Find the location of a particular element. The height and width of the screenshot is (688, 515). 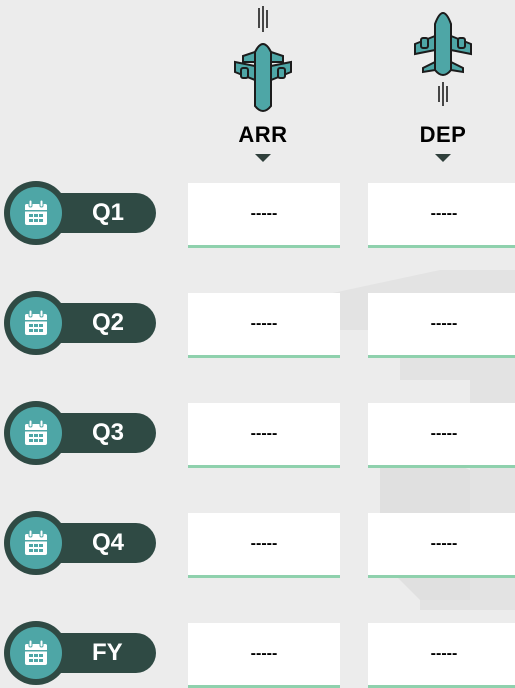

row-pill-q4: Q4 is located at coordinates (80, 543).